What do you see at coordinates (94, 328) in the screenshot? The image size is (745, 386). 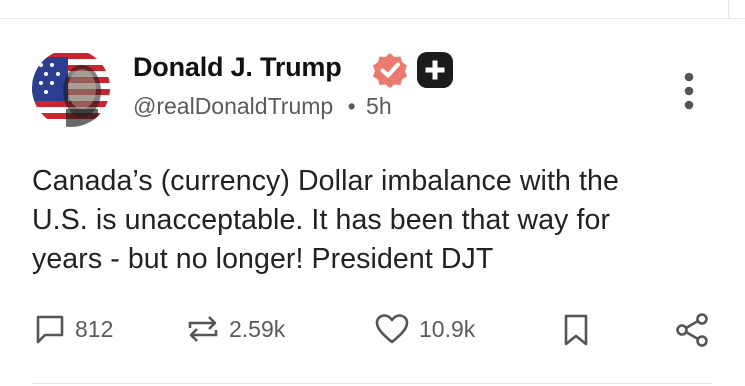 I see `reply-count: 812` at bounding box center [94, 328].